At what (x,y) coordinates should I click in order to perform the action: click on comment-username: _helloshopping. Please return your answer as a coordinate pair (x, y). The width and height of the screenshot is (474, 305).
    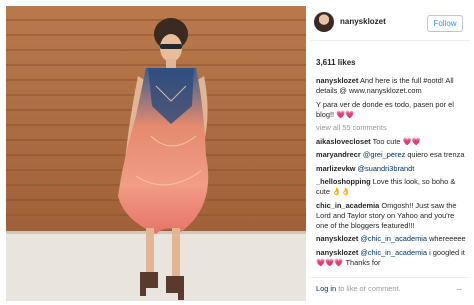
    Looking at the image, I should click on (343, 181).